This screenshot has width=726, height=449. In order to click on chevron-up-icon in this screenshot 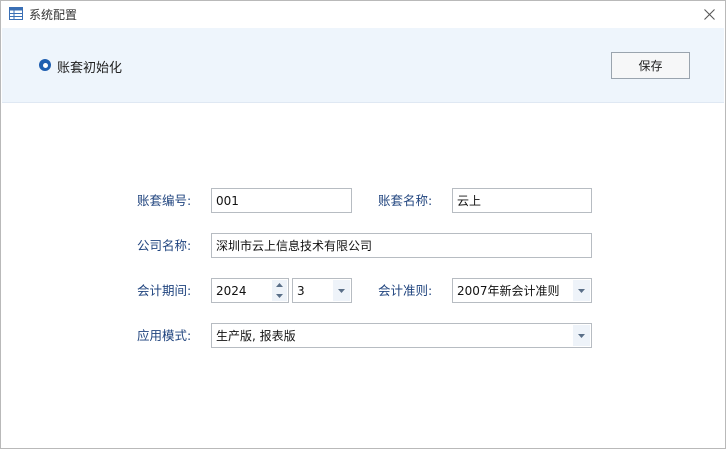, I will do `click(279, 285)`.